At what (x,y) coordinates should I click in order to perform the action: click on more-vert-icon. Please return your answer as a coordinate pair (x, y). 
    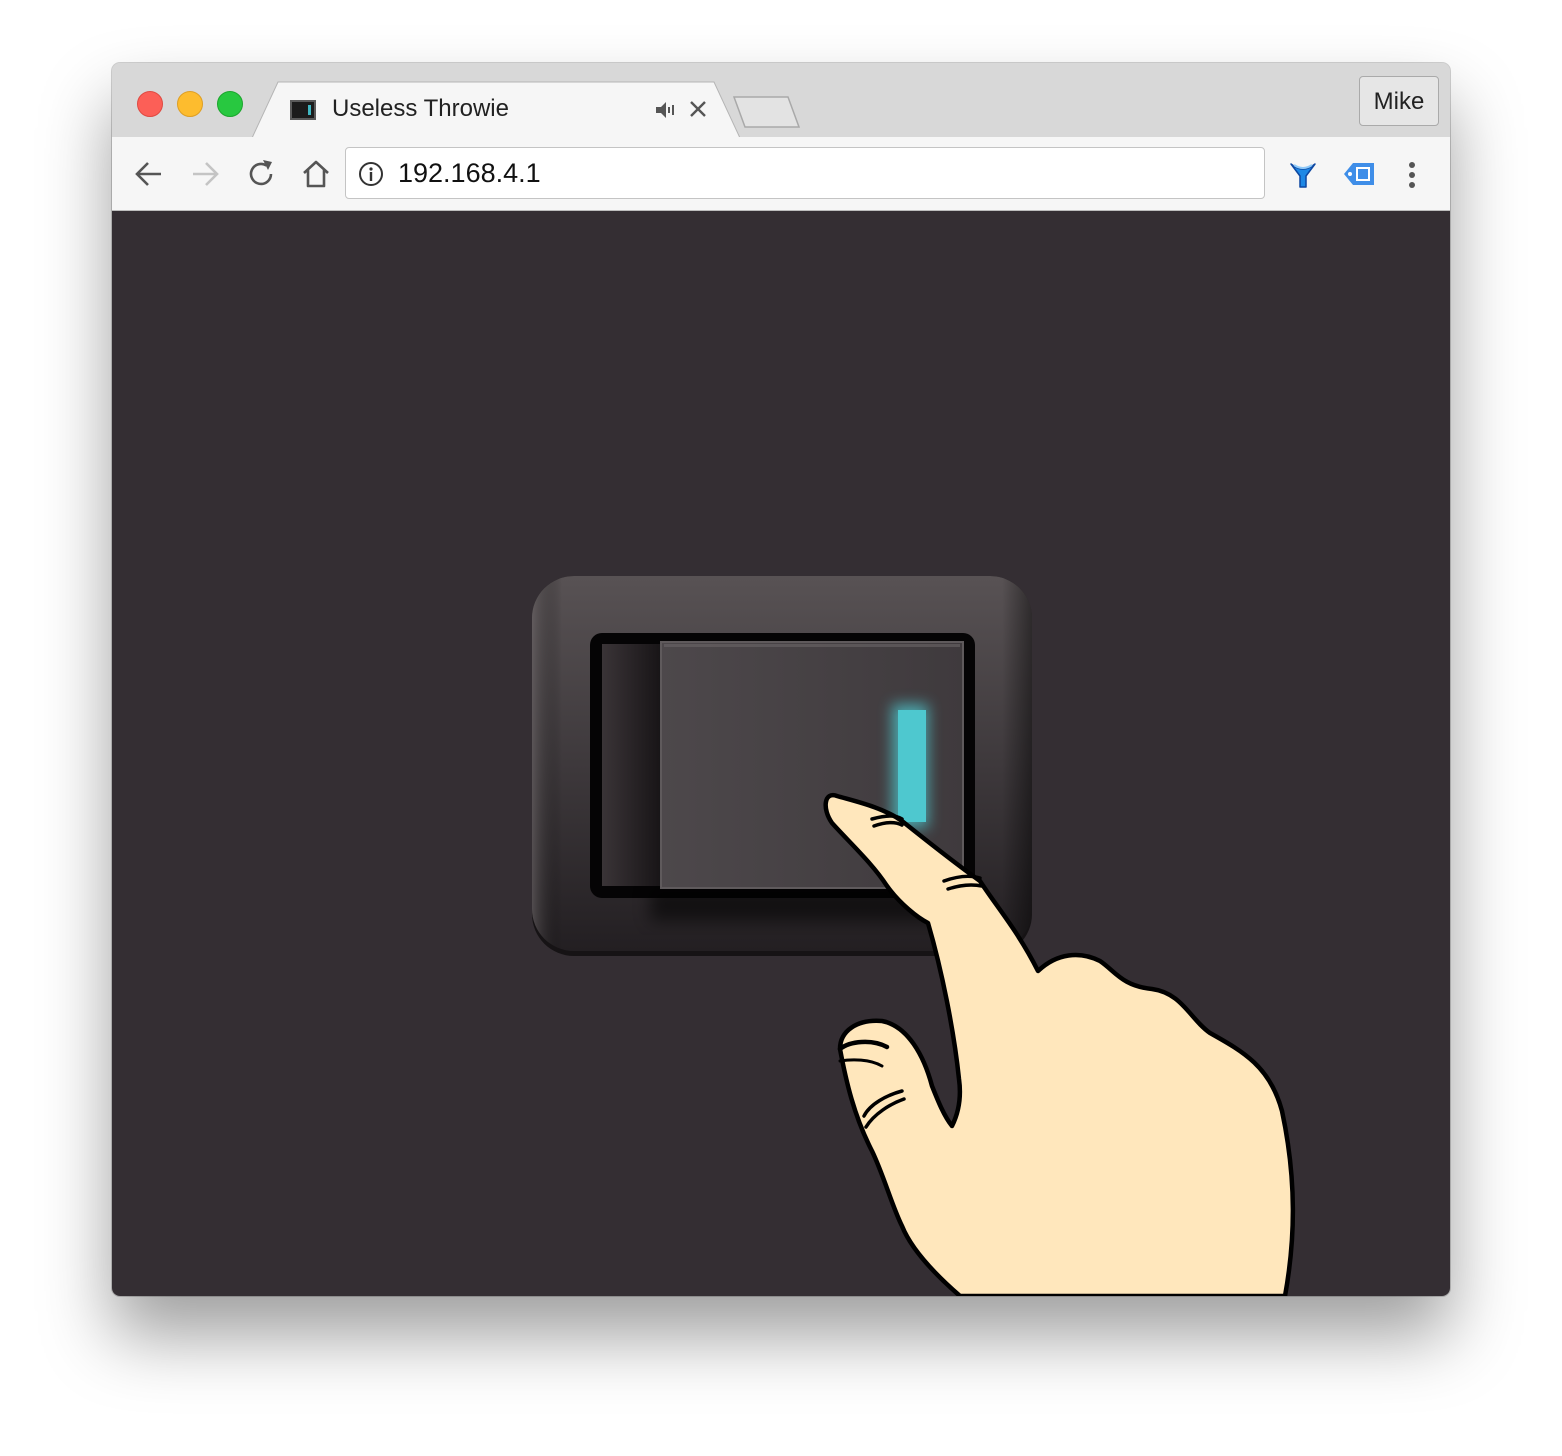
    Looking at the image, I should click on (1412, 175).